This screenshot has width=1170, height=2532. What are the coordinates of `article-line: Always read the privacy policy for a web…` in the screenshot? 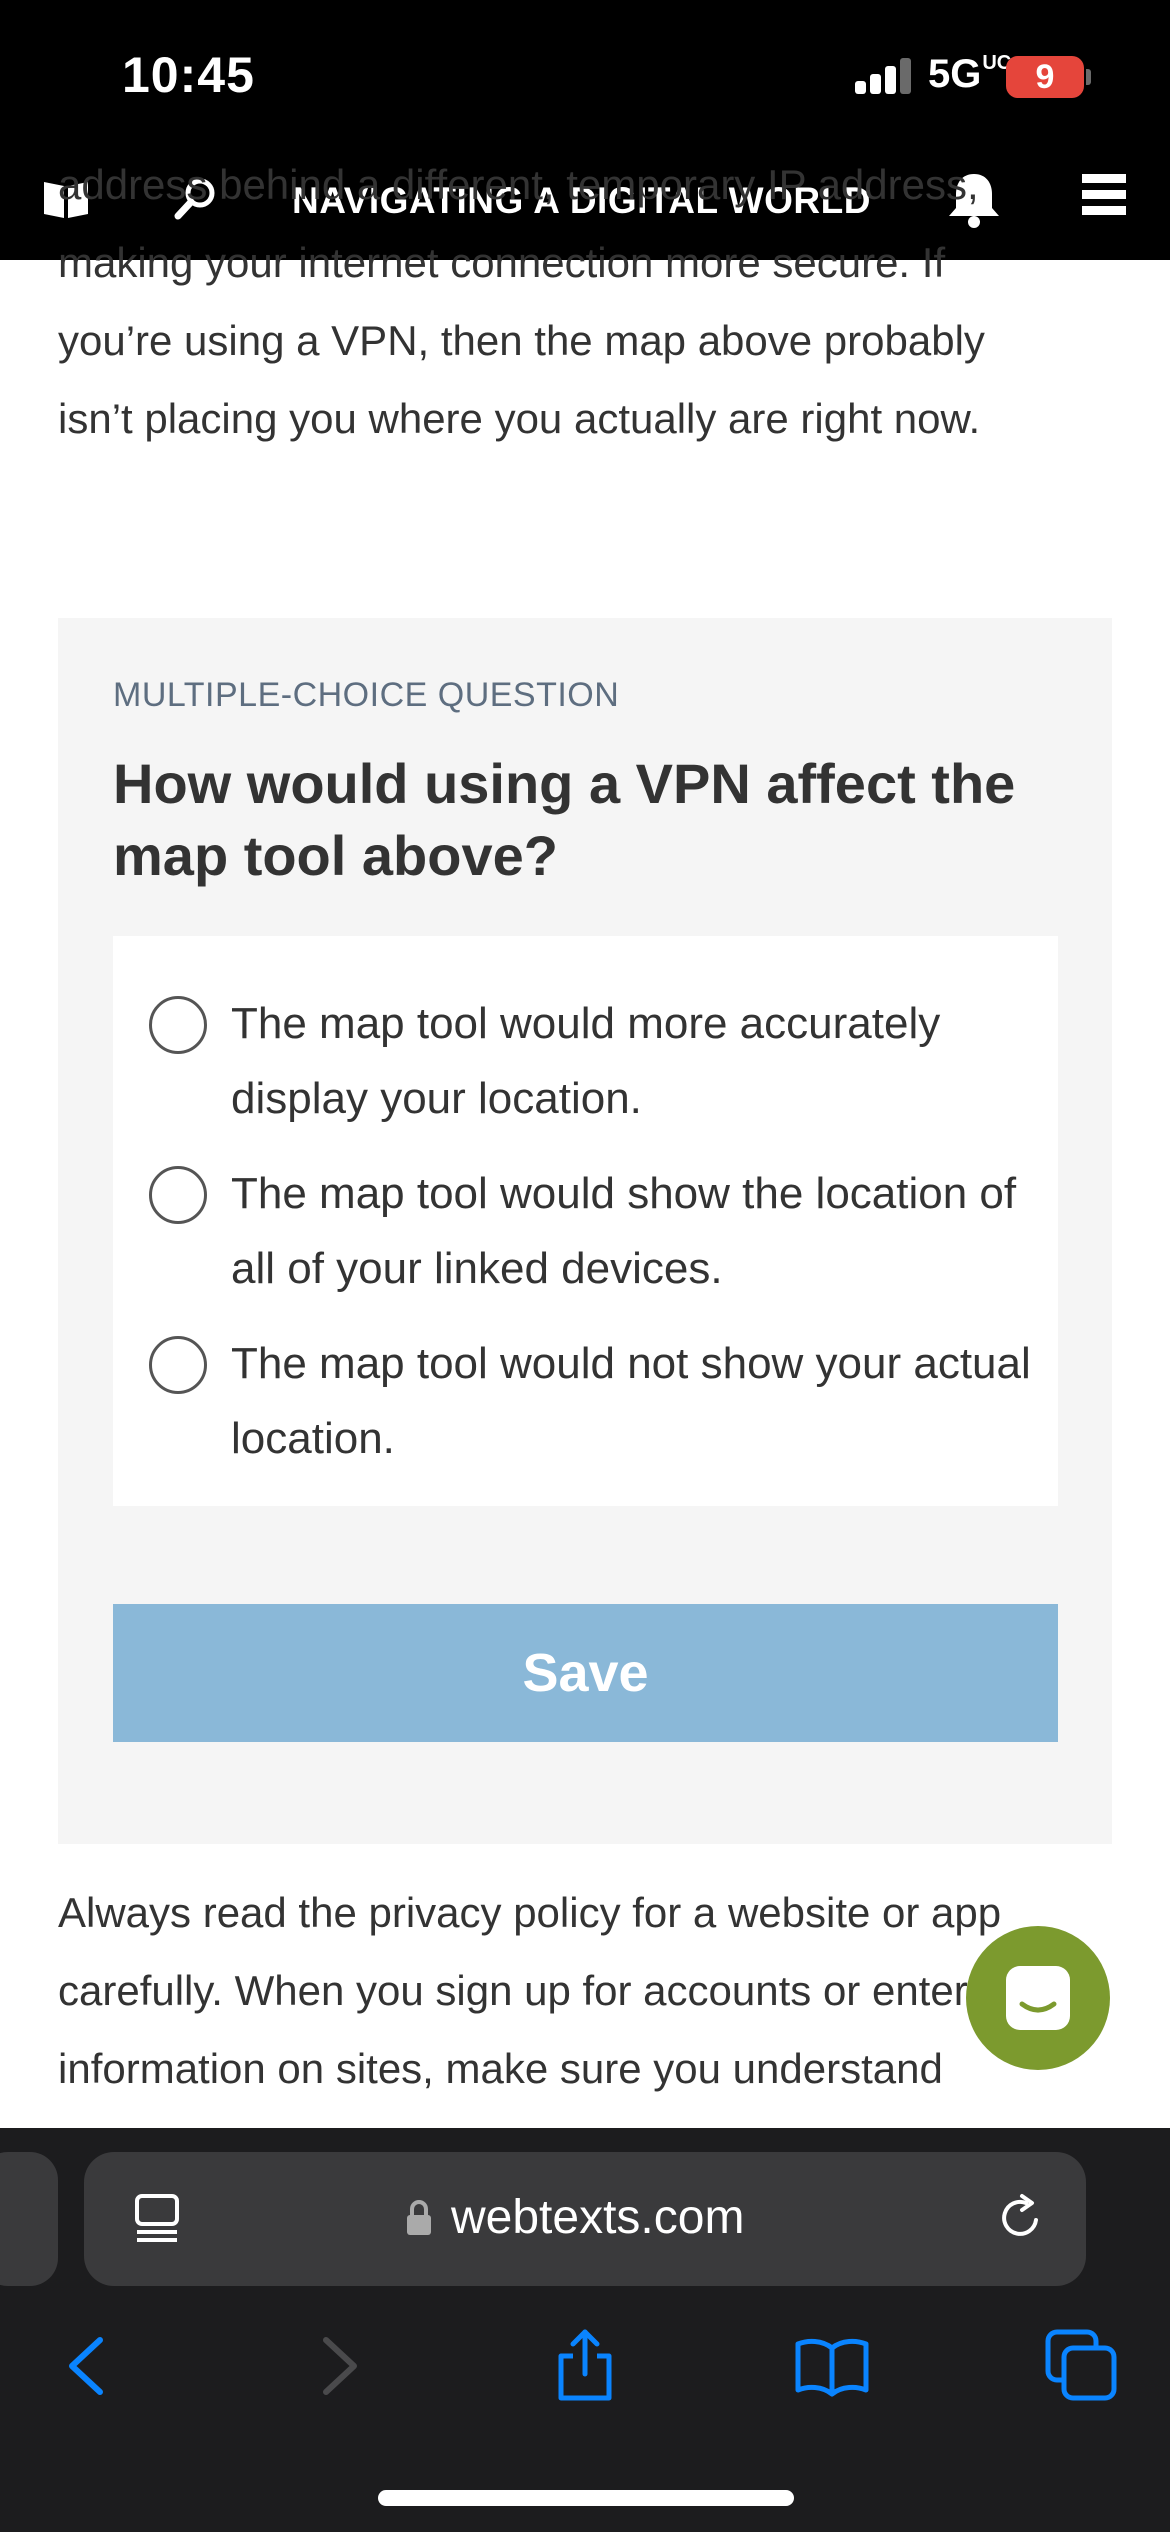 It's located at (530, 1912).